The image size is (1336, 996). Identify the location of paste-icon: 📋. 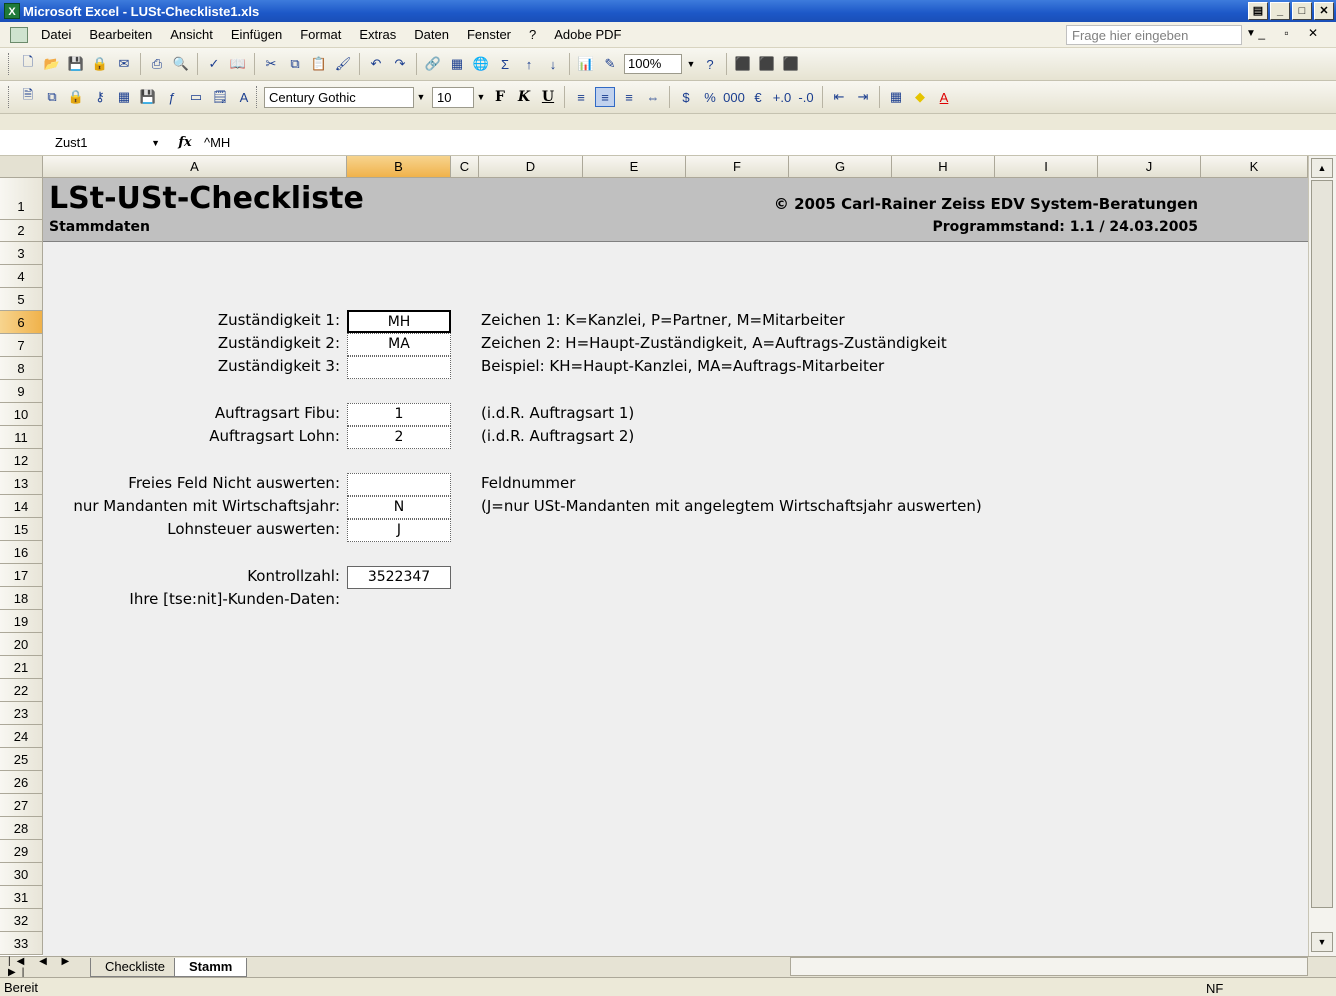
(319, 64).